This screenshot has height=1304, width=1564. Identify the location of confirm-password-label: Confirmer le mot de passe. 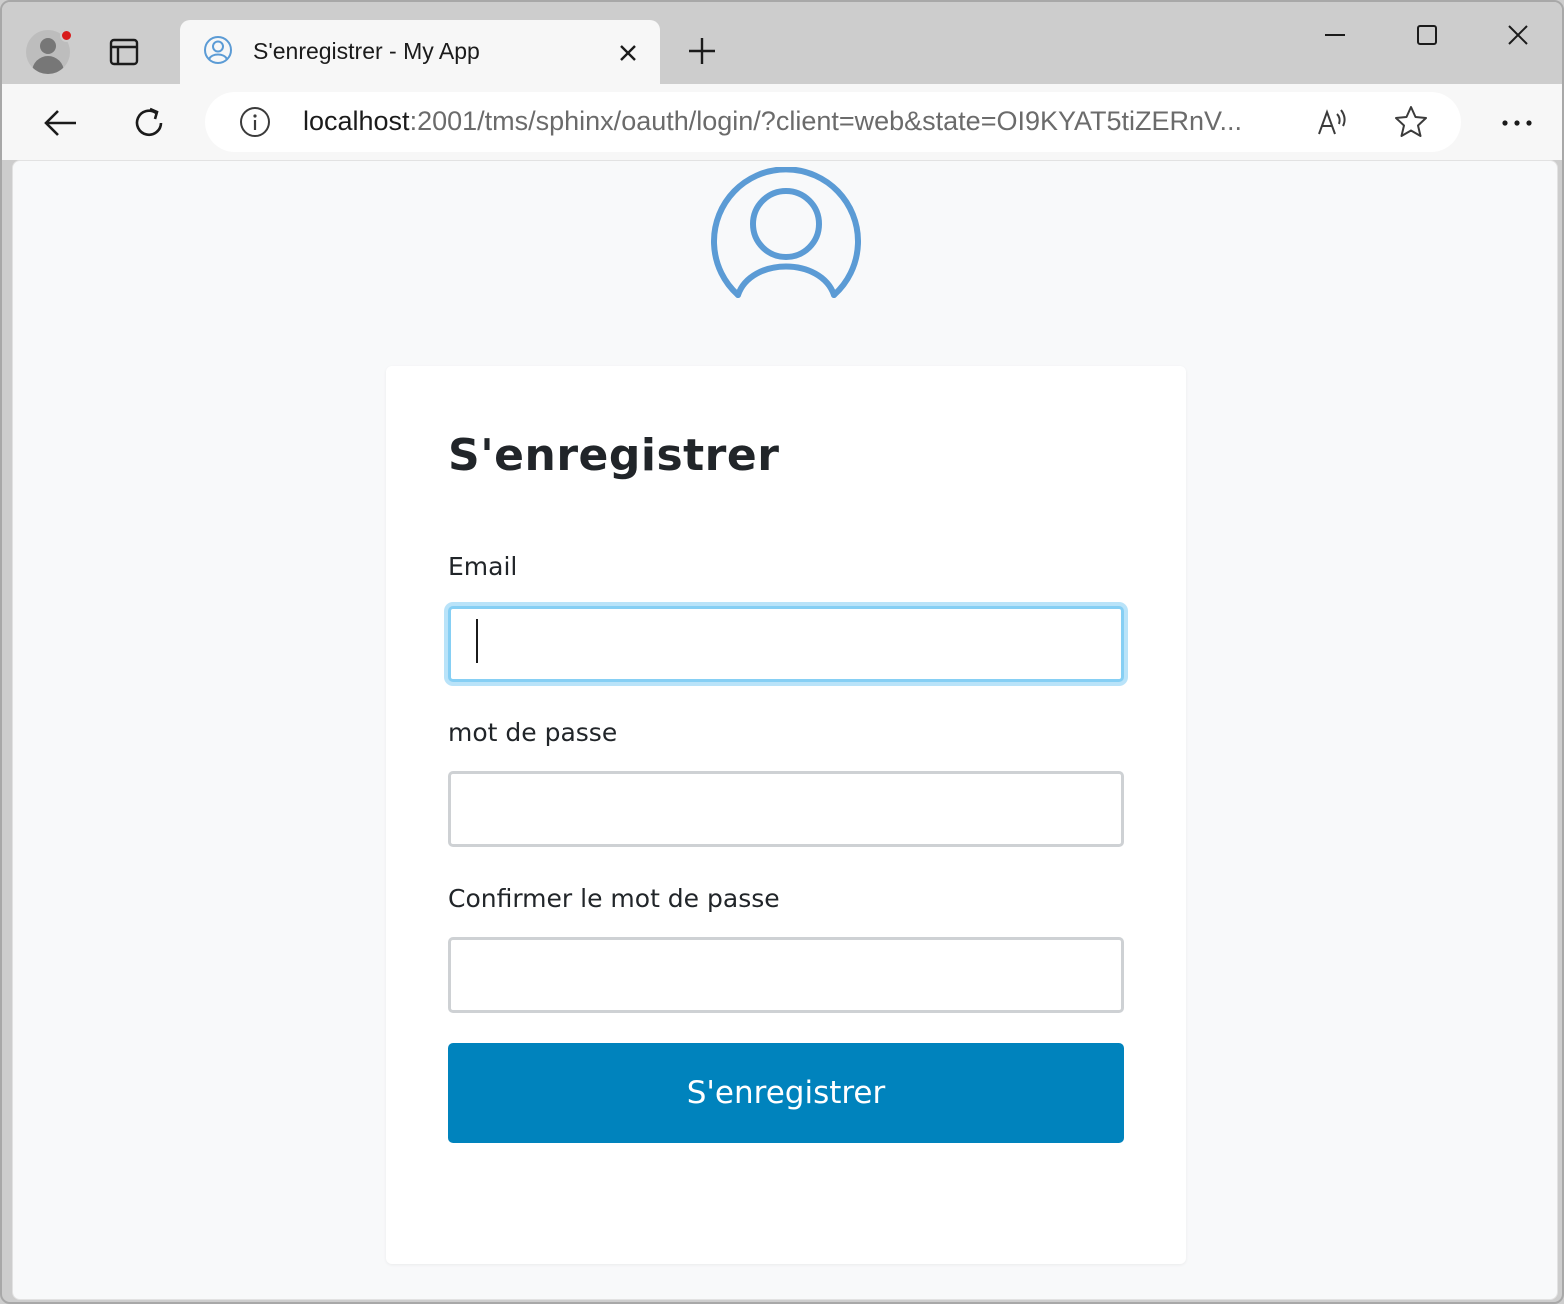
(614, 898).